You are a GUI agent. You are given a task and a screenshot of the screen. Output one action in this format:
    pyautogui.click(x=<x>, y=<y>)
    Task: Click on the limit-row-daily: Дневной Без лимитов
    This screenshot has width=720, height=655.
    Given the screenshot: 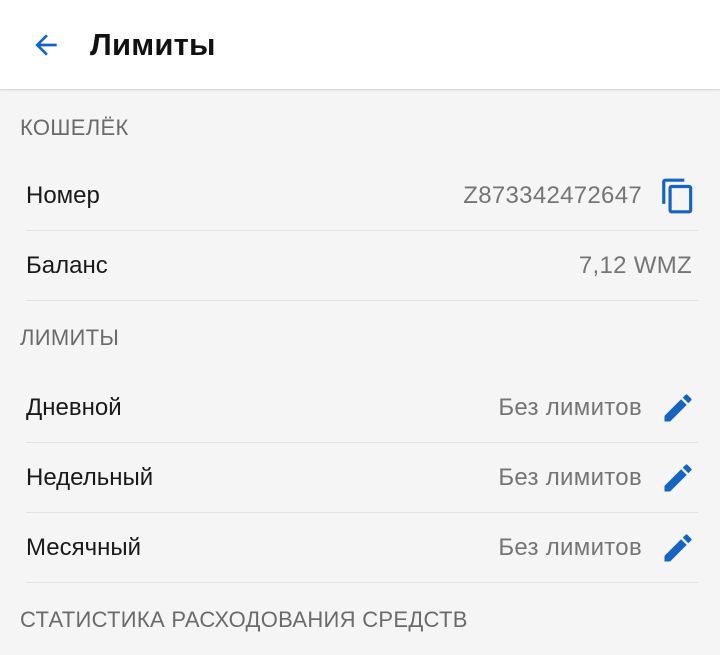 What is the action you would take?
    pyautogui.click(x=362, y=408)
    